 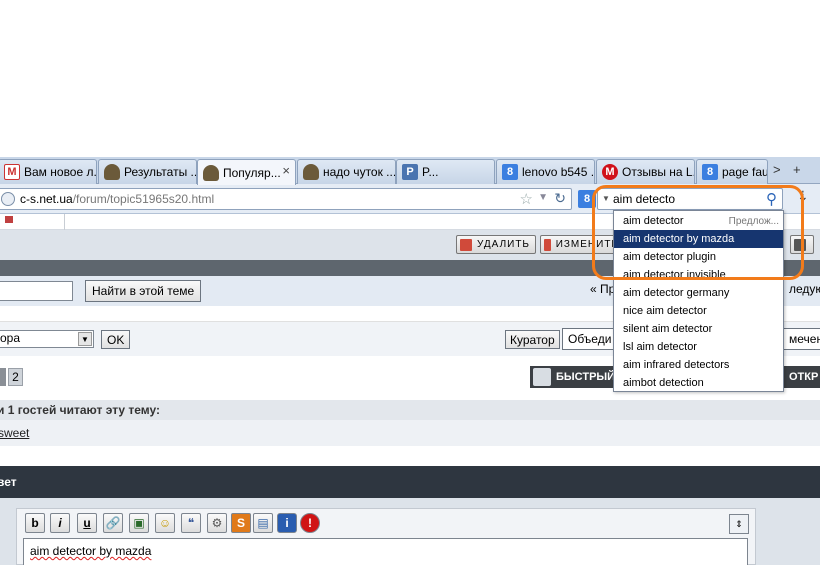 I want to click on p-icon: P, so click(x=410, y=172).